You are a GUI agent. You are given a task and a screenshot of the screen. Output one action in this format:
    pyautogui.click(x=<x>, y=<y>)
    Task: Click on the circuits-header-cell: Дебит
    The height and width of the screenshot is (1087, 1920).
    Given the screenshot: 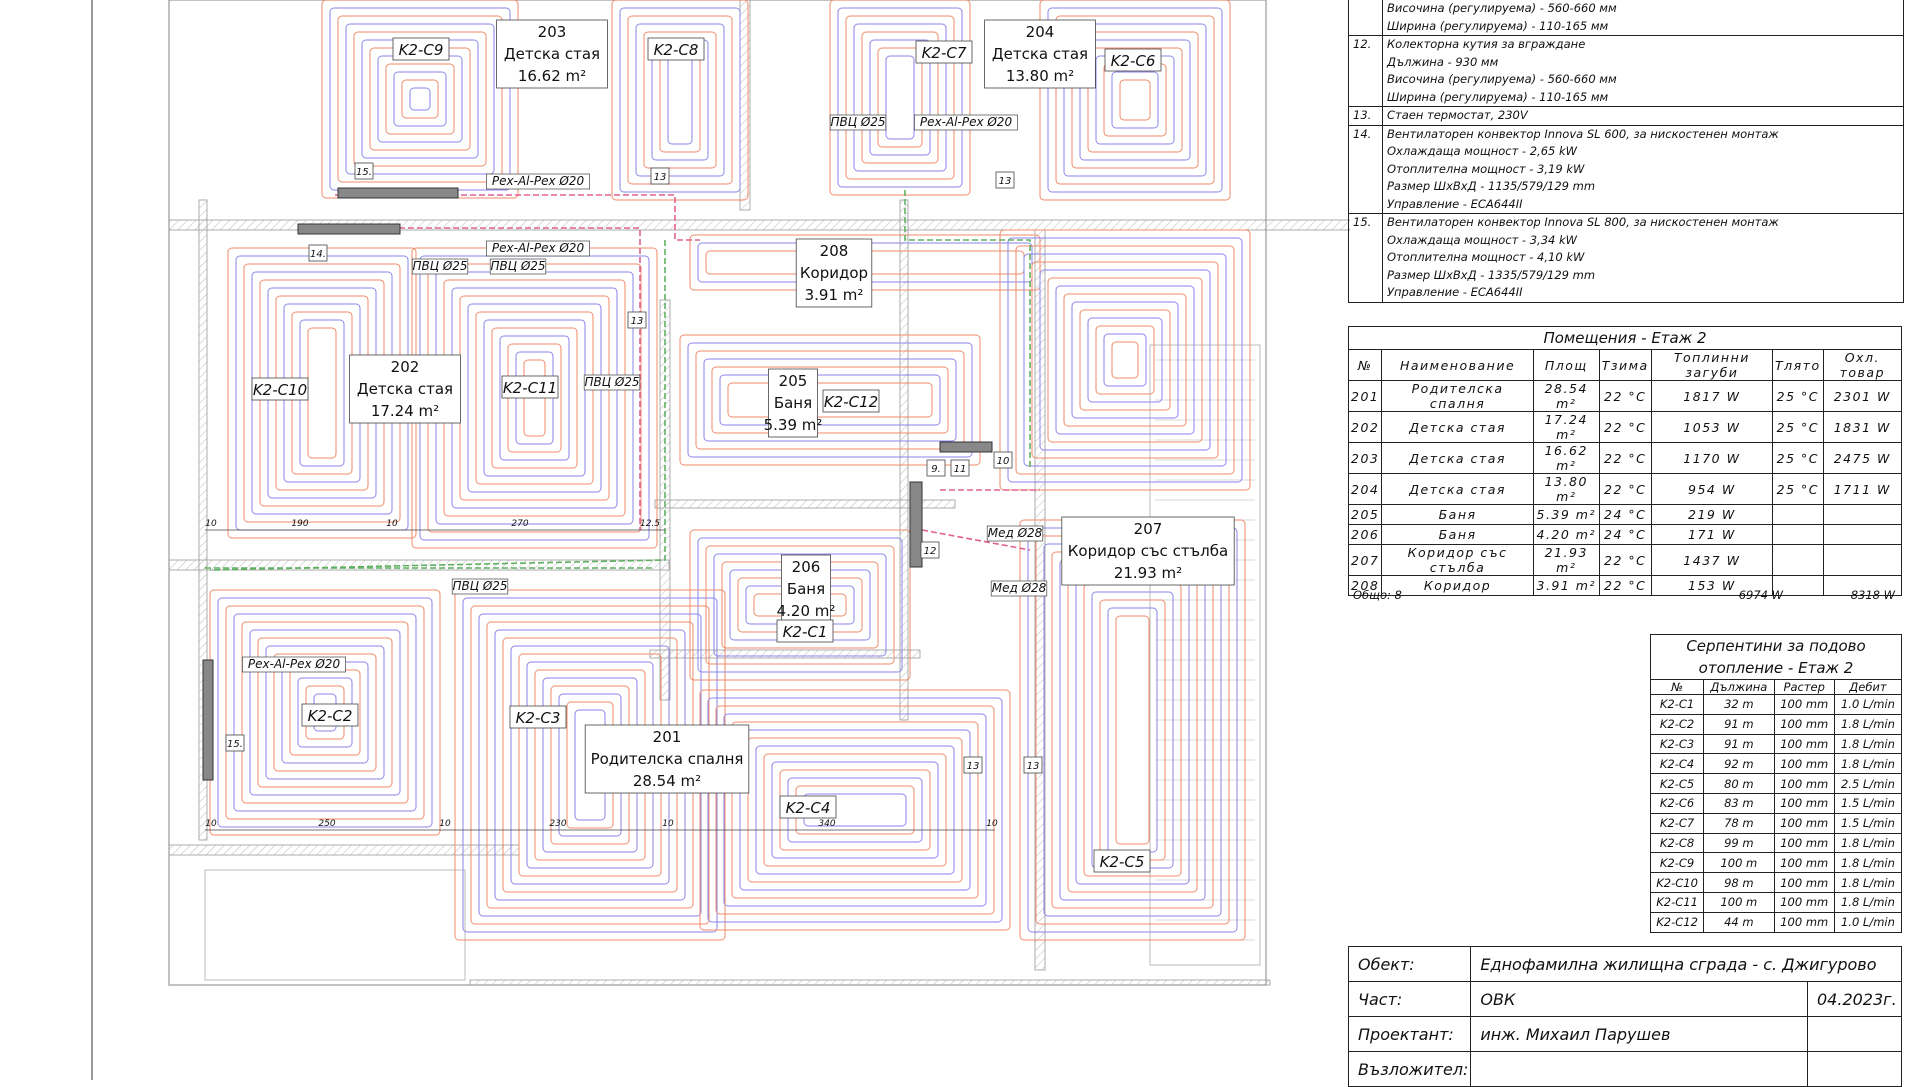 What is the action you would take?
    pyautogui.click(x=1868, y=687)
    